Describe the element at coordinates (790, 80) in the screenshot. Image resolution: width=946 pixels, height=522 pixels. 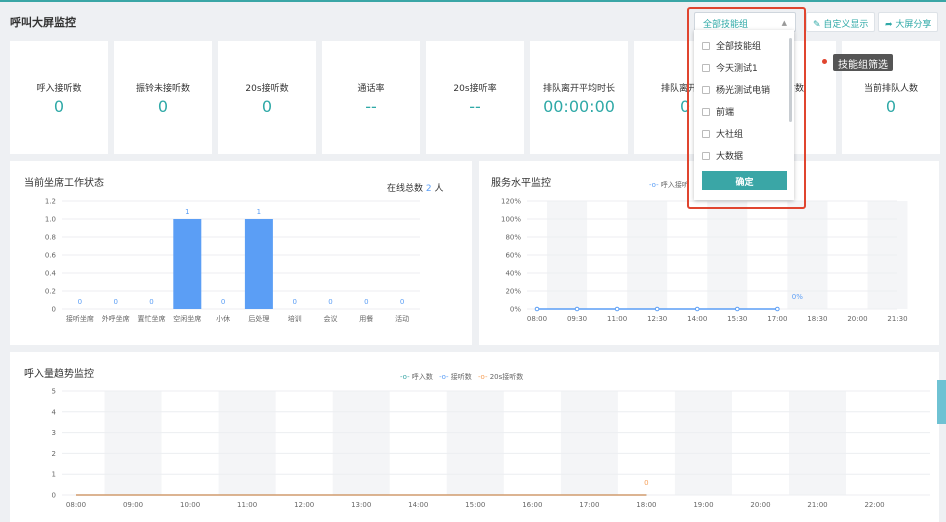
I see `dropdown-scrollbar` at that location.